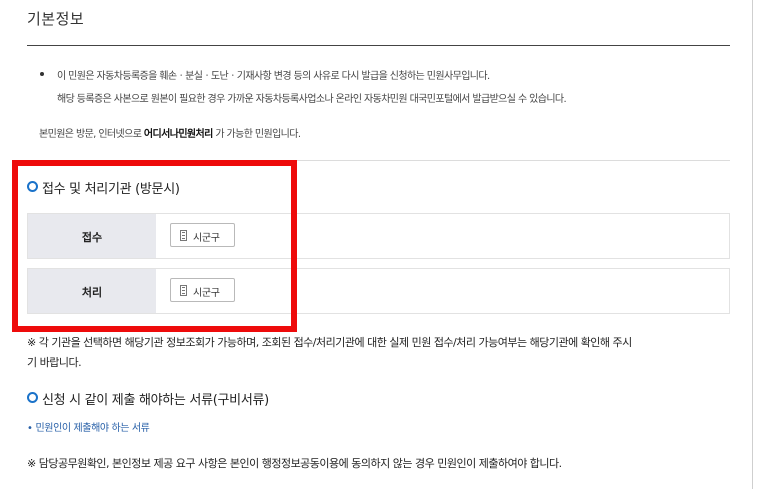 This screenshot has height=489, width=758. I want to click on description-line-3: 본민원은 방문, 인터넷으로 어디서나민원처리 가 가능한 민원입니다., so click(170, 132).